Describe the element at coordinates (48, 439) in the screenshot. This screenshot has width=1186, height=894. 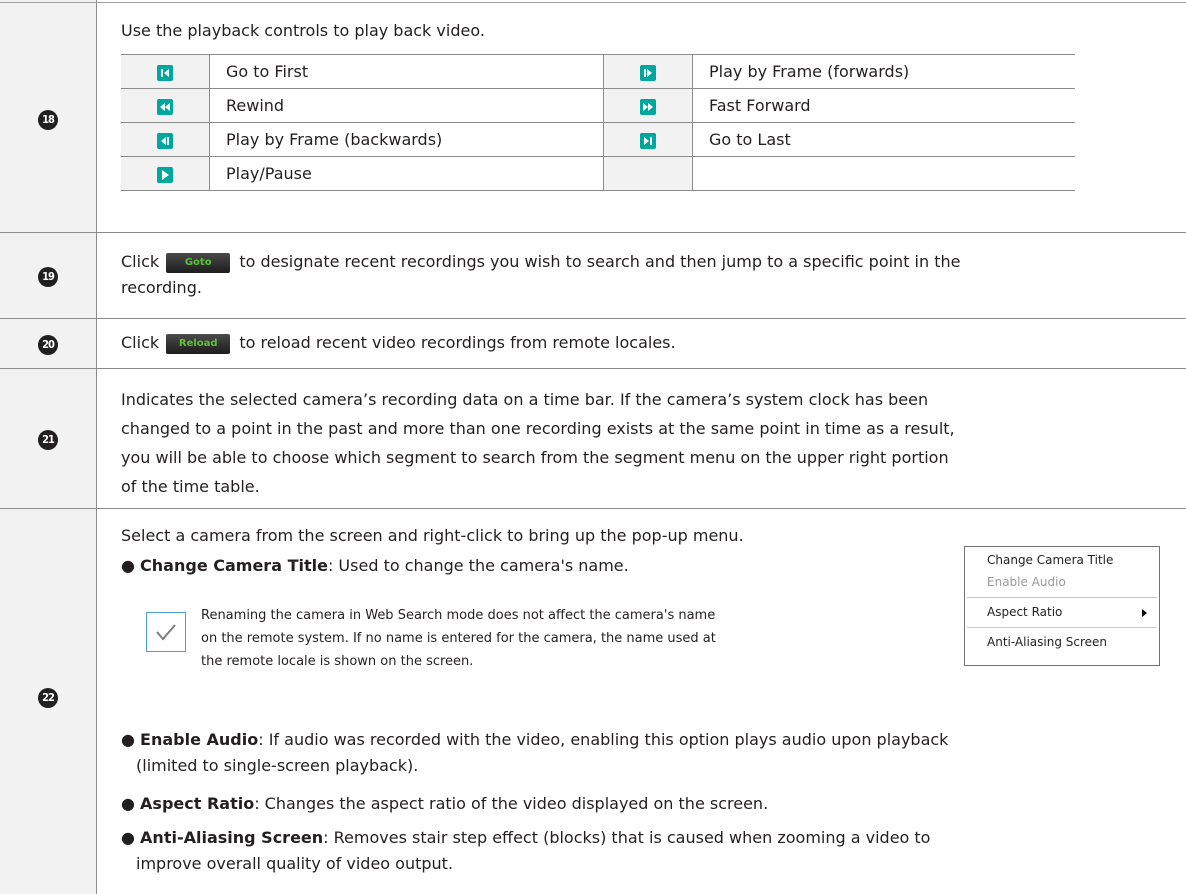
I see `row-number-21: 21` at that location.